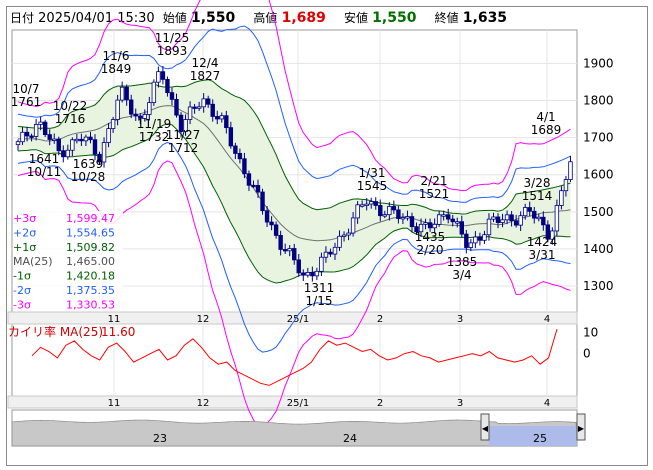  Describe the element at coordinates (114, 319) in the screenshot. I see `main-x-axis-tick-label: 11` at that location.